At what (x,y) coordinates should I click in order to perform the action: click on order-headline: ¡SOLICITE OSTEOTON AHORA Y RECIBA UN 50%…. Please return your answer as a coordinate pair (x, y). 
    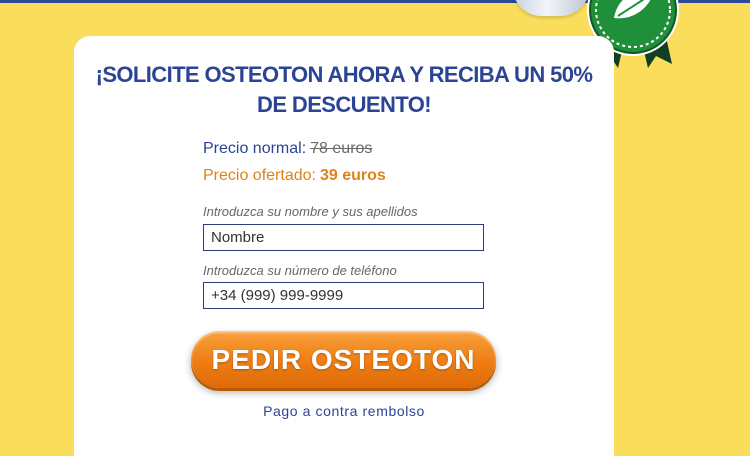
    Looking at the image, I should click on (344, 89).